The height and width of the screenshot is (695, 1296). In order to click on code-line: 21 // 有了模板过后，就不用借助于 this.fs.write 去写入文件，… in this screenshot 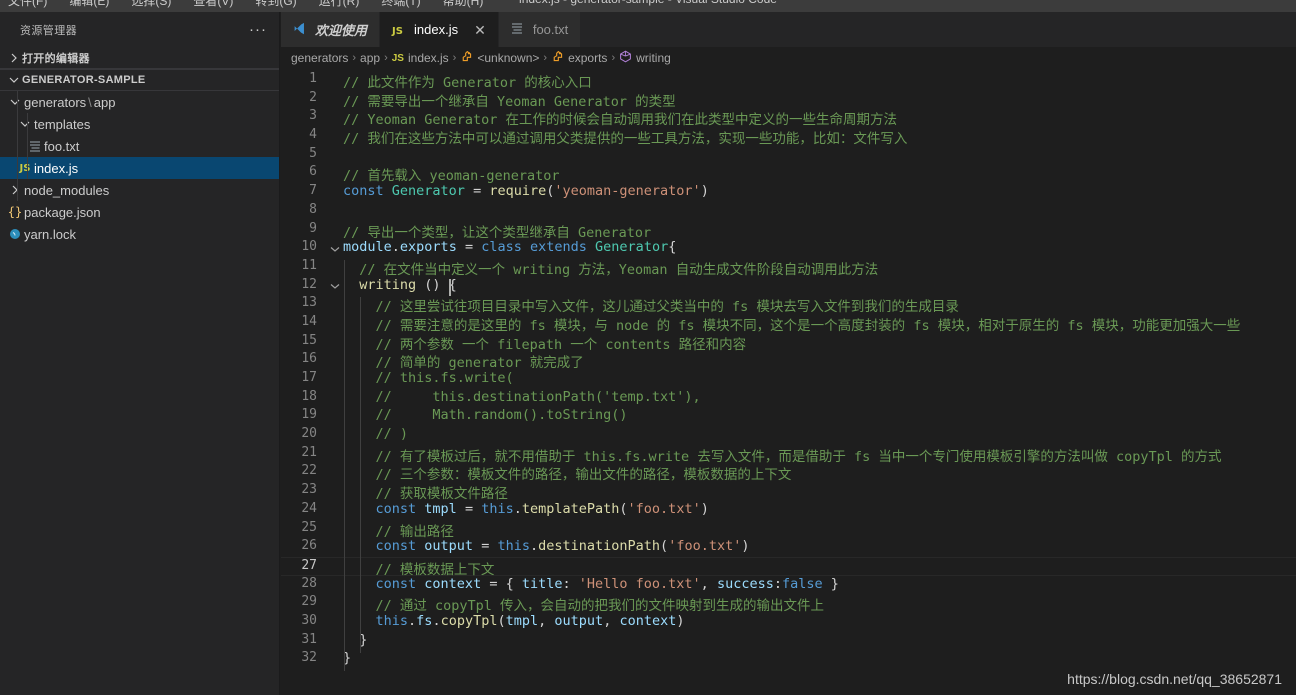, I will do `click(788, 455)`.